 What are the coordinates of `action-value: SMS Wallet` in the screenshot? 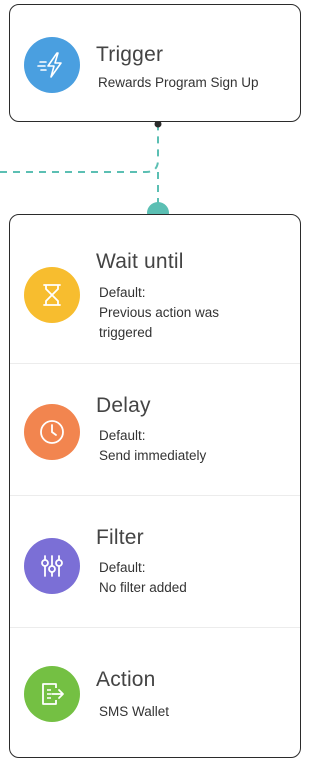 It's located at (134, 711).